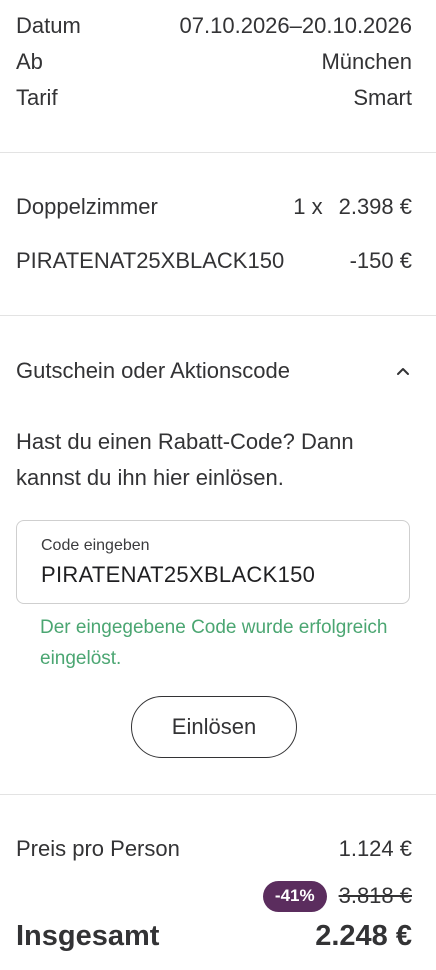 The height and width of the screenshot is (970, 436). I want to click on total-value: 2.248 €, so click(363, 936).